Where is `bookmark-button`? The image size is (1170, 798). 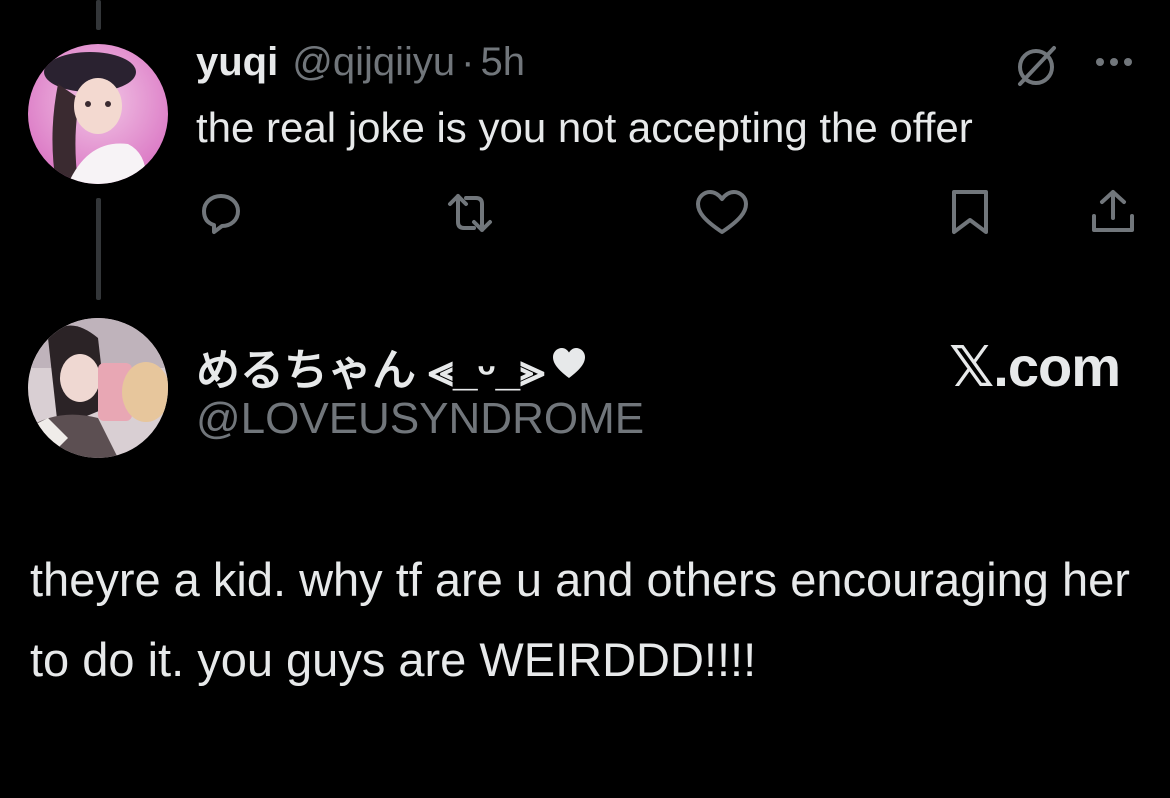
bookmark-button is located at coordinates (970, 213).